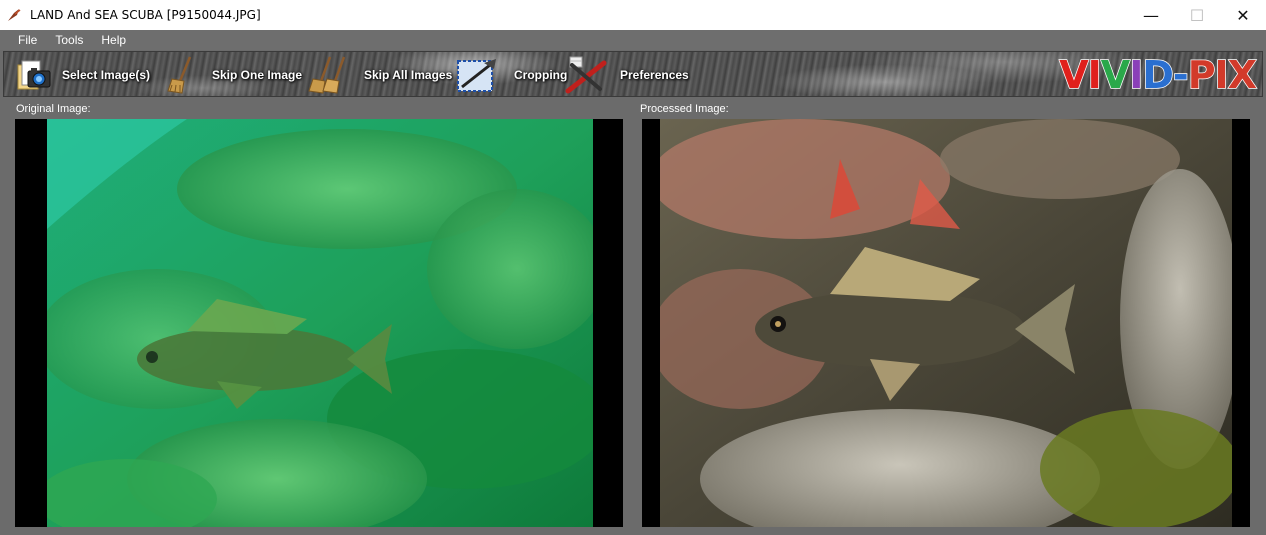  I want to click on logo-letter: D, so click(1158, 75).